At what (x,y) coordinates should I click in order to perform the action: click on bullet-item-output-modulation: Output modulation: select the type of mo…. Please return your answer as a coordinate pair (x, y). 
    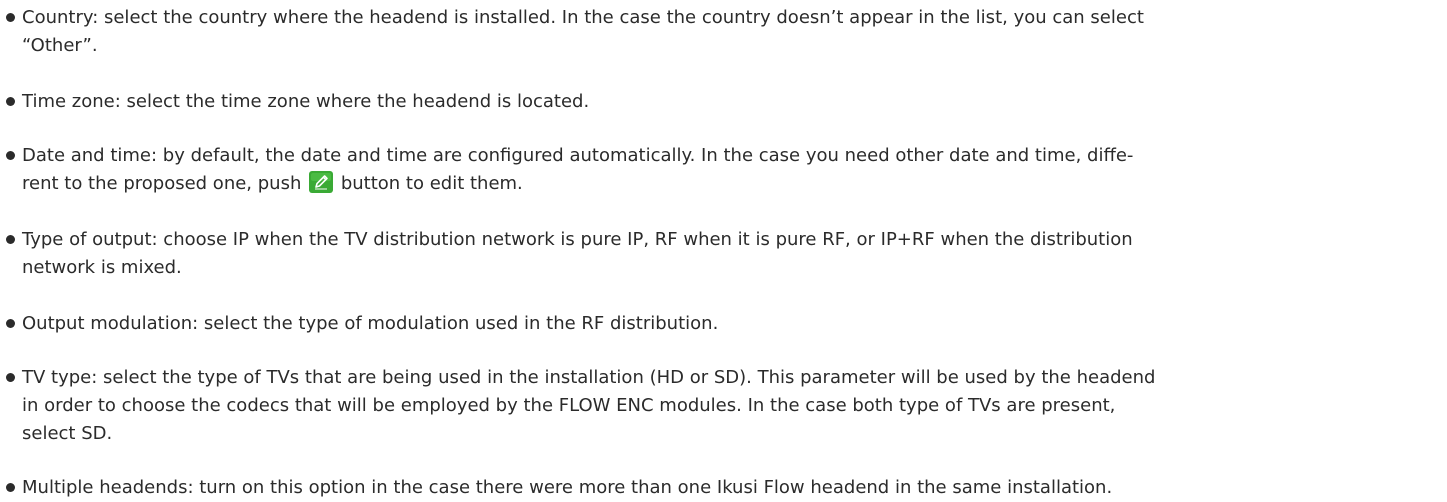
    Looking at the image, I should click on (722, 324).